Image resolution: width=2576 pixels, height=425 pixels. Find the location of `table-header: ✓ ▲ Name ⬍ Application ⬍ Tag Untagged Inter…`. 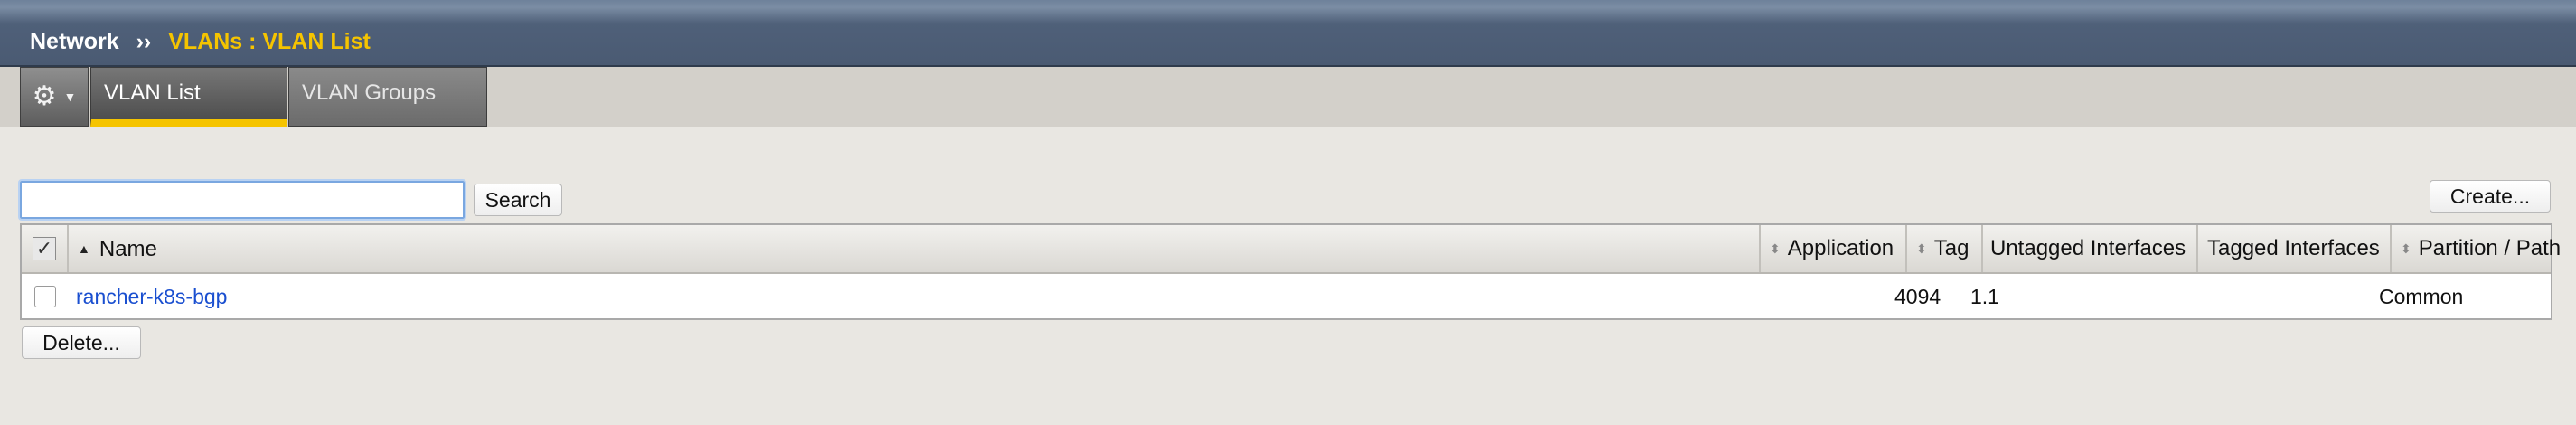

table-header: ✓ ▲ Name ⬍ Application ⬍ Tag Untagged Inter… is located at coordinates (1291, 250).